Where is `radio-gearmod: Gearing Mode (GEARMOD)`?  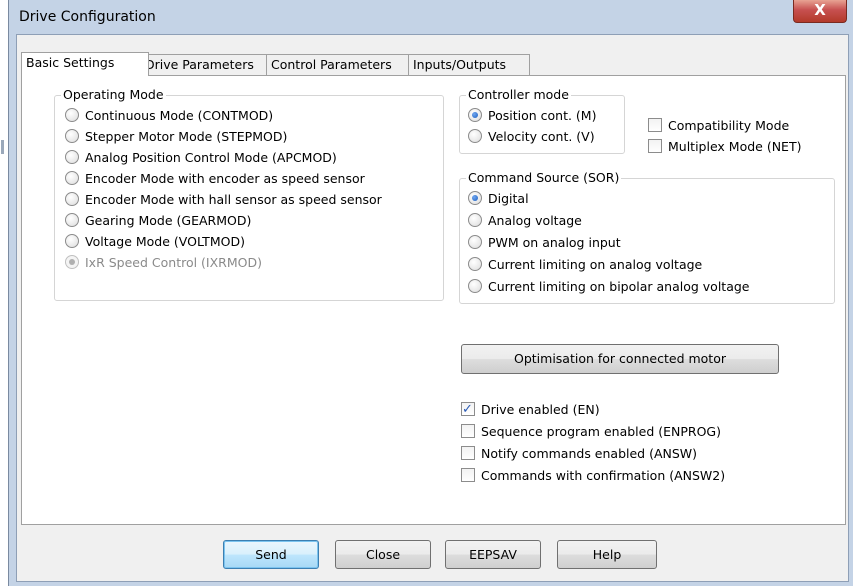 radio-gearmod: Gearing Mode (GEARMOD) is located at coordinates (158, 221).